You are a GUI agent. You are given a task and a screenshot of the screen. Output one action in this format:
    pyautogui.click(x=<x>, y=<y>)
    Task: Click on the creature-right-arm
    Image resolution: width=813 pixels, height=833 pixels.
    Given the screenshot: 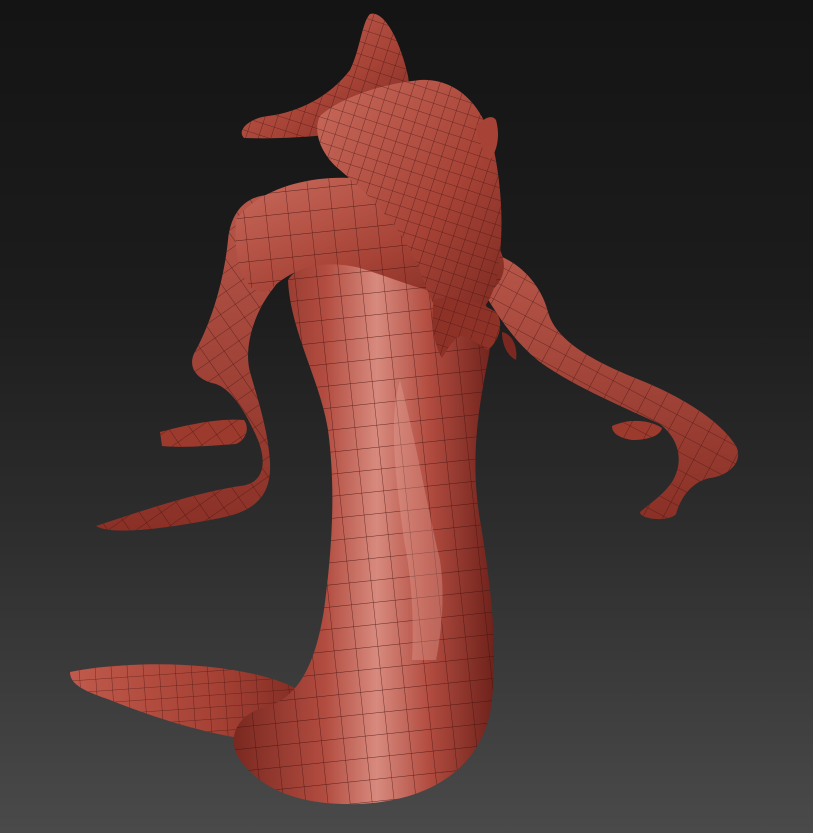 What is the action you would take?
    pyautogui.click(x=604, y=385)
    